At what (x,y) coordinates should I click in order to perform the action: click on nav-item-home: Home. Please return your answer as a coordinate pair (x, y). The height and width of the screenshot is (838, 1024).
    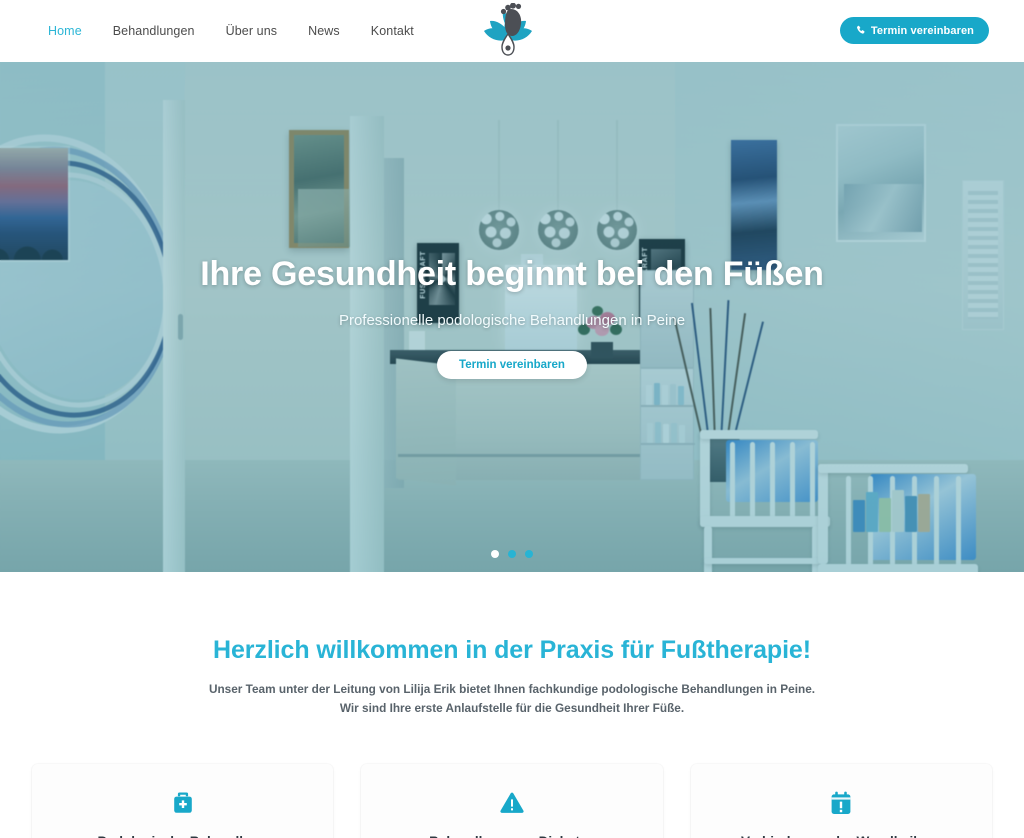
    Looking at the image, I should click on (65, 31).